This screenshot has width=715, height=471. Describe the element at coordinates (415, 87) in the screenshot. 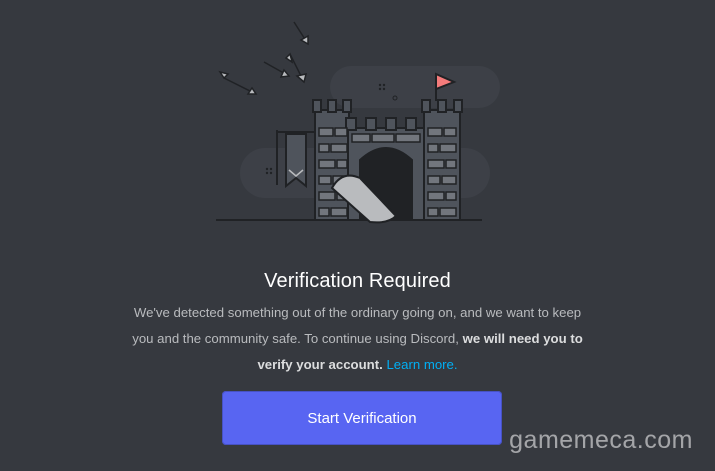

I see `cloud-shape` at that location.